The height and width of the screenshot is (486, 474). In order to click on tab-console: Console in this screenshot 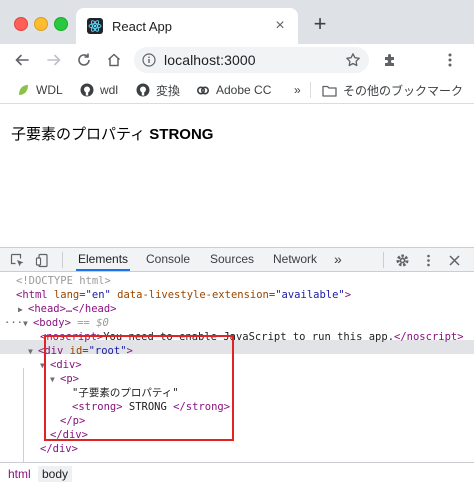, I will do `click(168, 259)`.